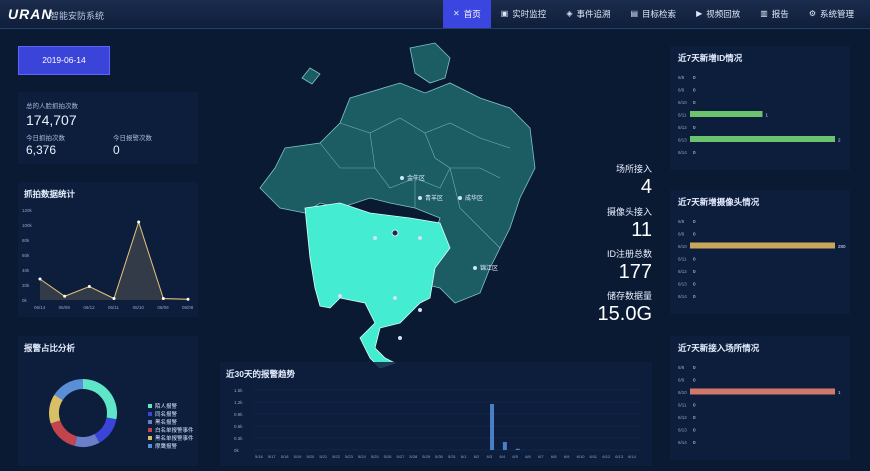 This screenshot has width=870, height=471. Describe the element at coordinates (619, 456) in the screenshot. I see `x-tick-label: 6/13` at that location.